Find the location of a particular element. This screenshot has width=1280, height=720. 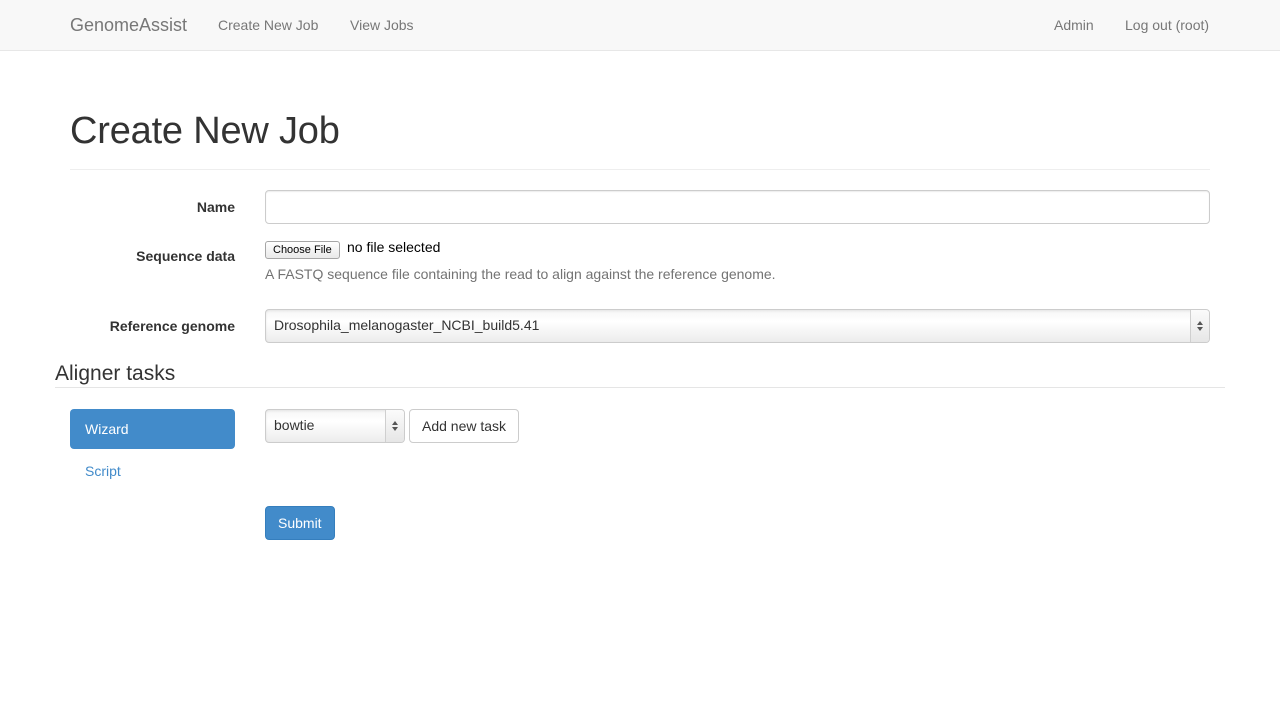

submit-button: Submit is located at coordinates (300, 523).